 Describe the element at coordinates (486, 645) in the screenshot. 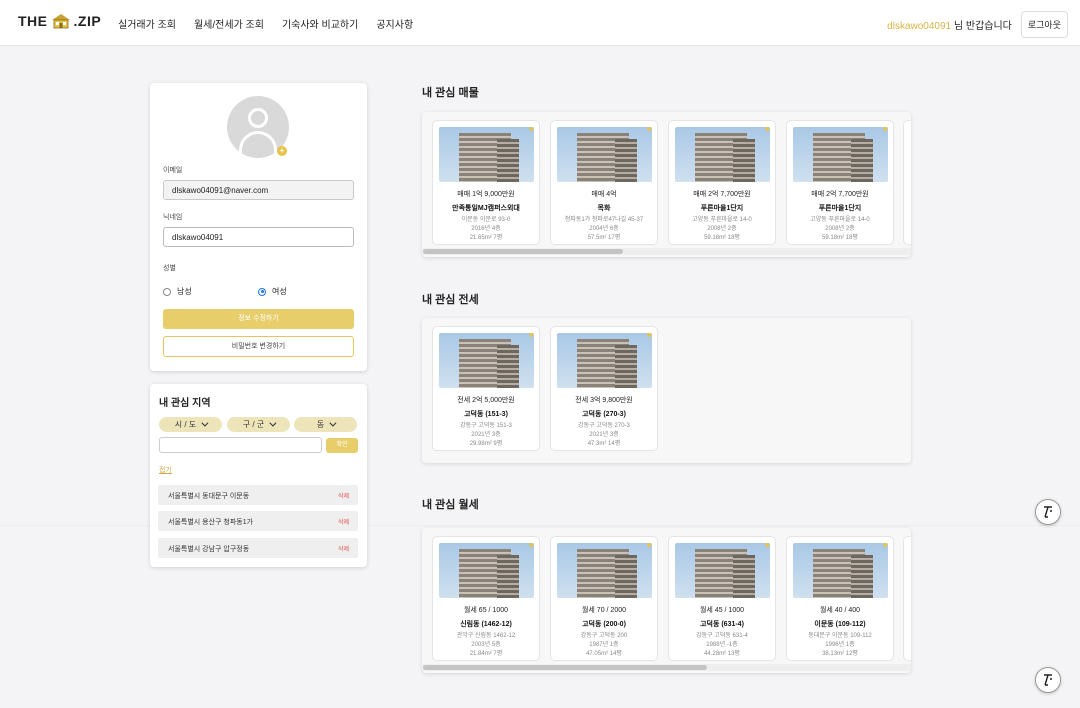

I see `listing-year-floor: 2003년 5층` at that location.